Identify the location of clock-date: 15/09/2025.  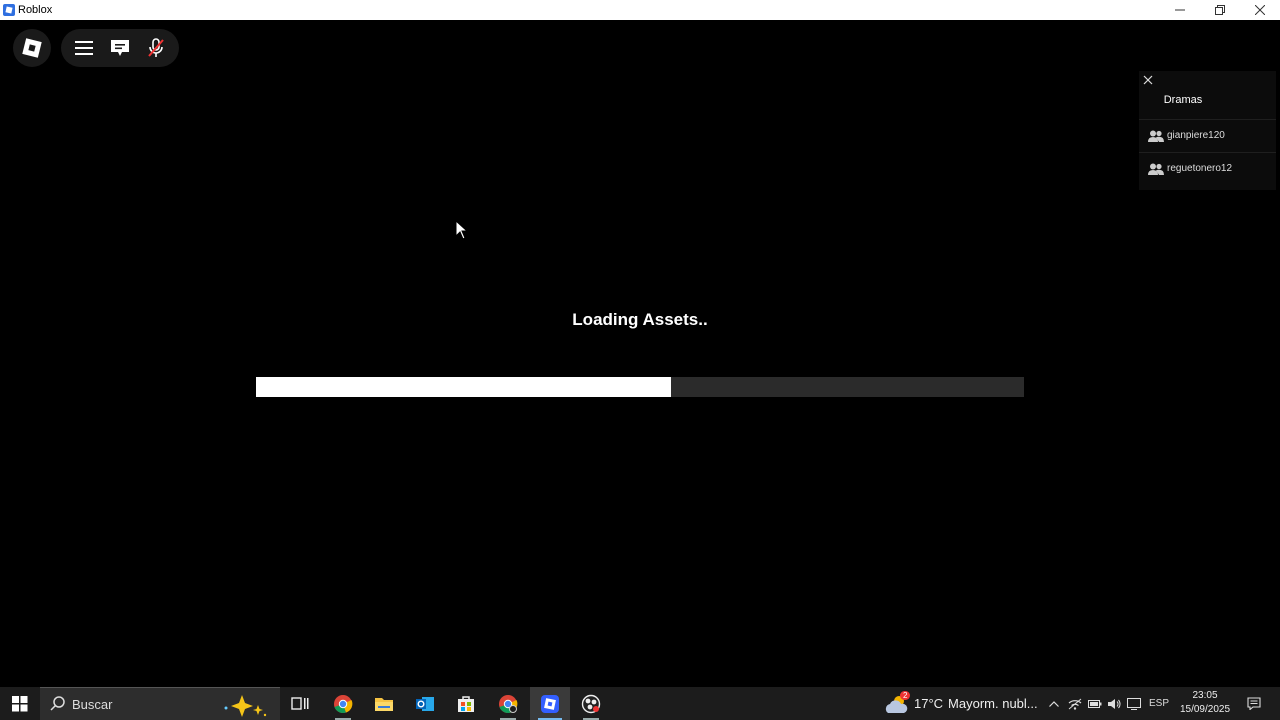
(1205, 709).